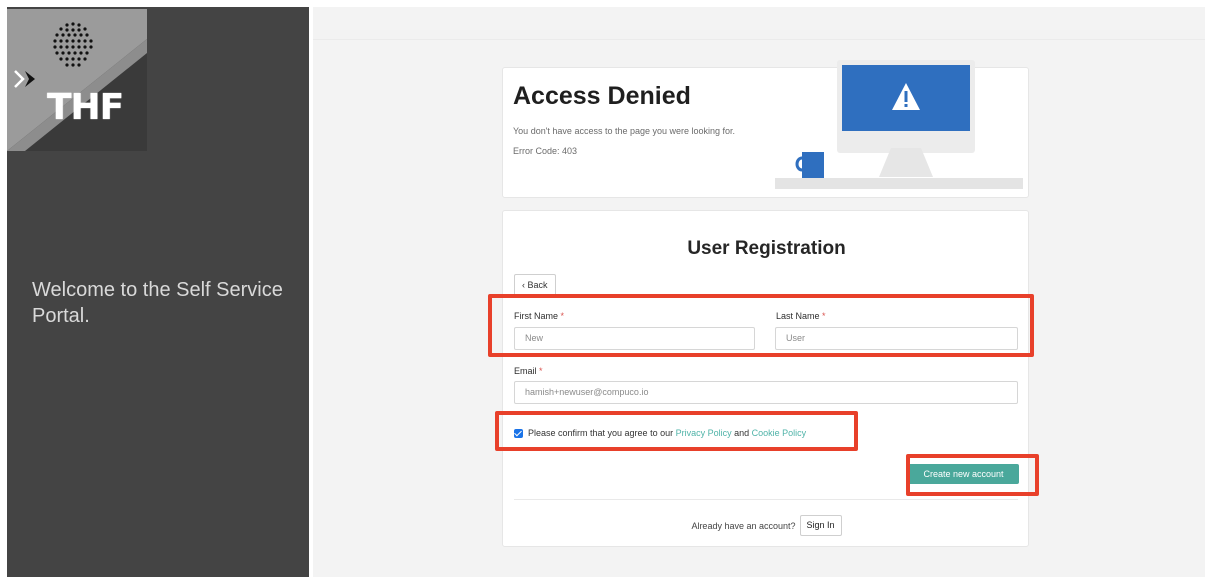 Image resolution: width=1205 pixels, height=577 pixels. I want to click on last-name-label: Last Name *, so click(801, 316).